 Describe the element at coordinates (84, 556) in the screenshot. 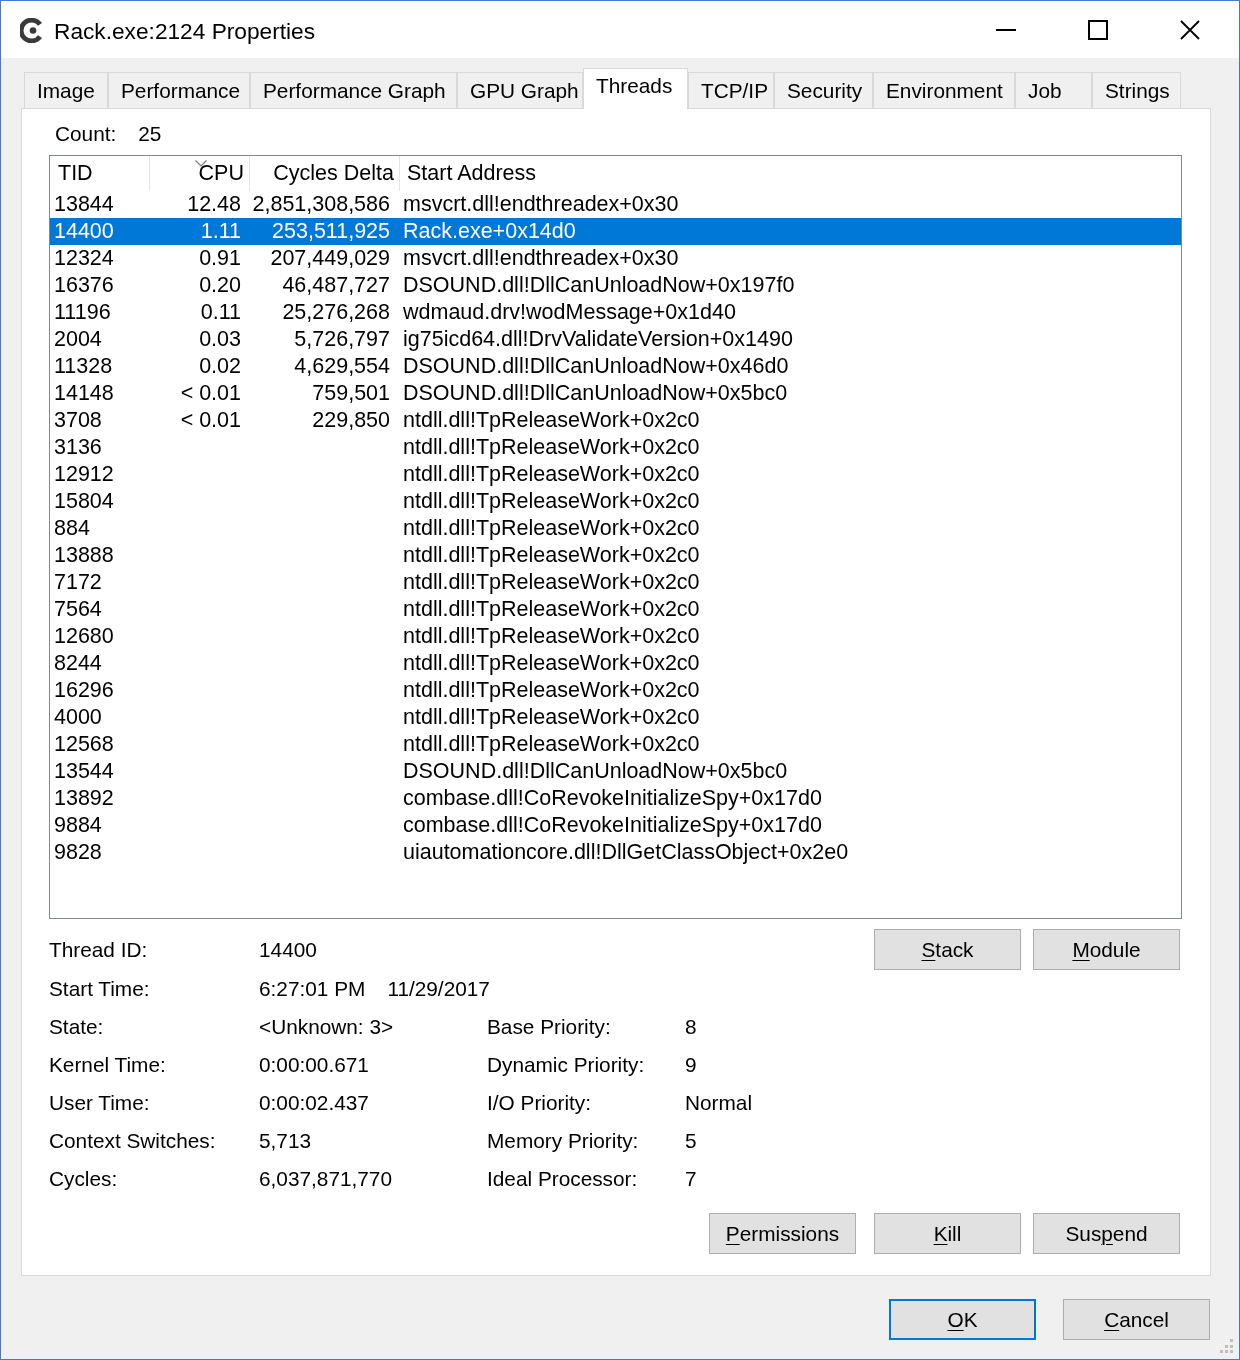

I see `table-cell-text: 13888` at that location.